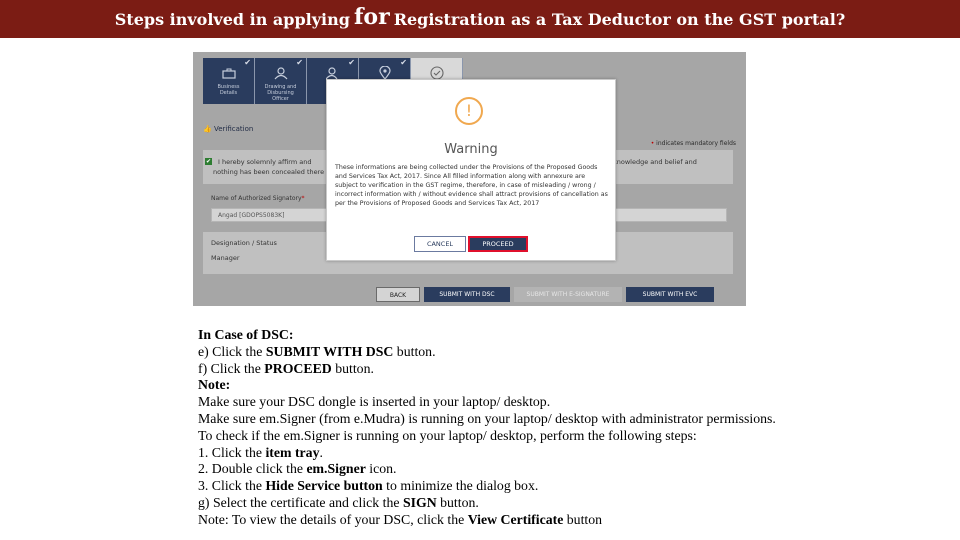  Describe the element at coordinates (233, 129) in the screenshot. I see `verification-label: Verification` at that location.